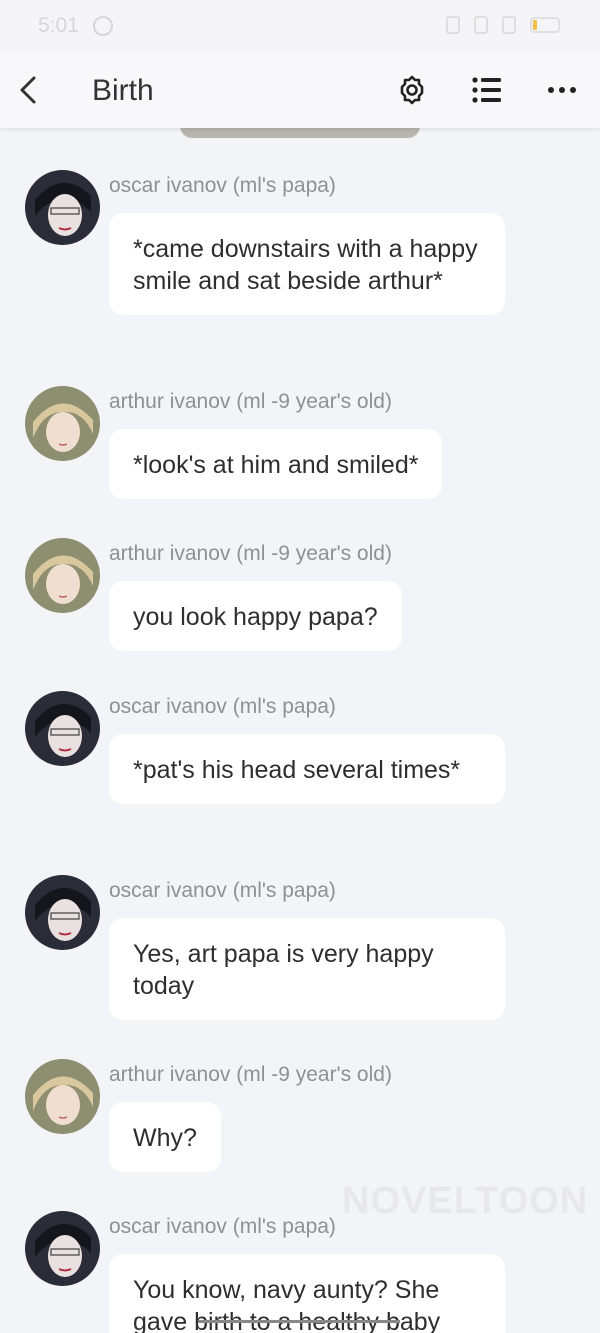 Image resolution: width=600 pixels, height=1333 pixels. What do you see at coordinates (276, 464) in the screenshot?
I see `message-bubble: *look's at him and smiled*` at bounding box center [276, 464].